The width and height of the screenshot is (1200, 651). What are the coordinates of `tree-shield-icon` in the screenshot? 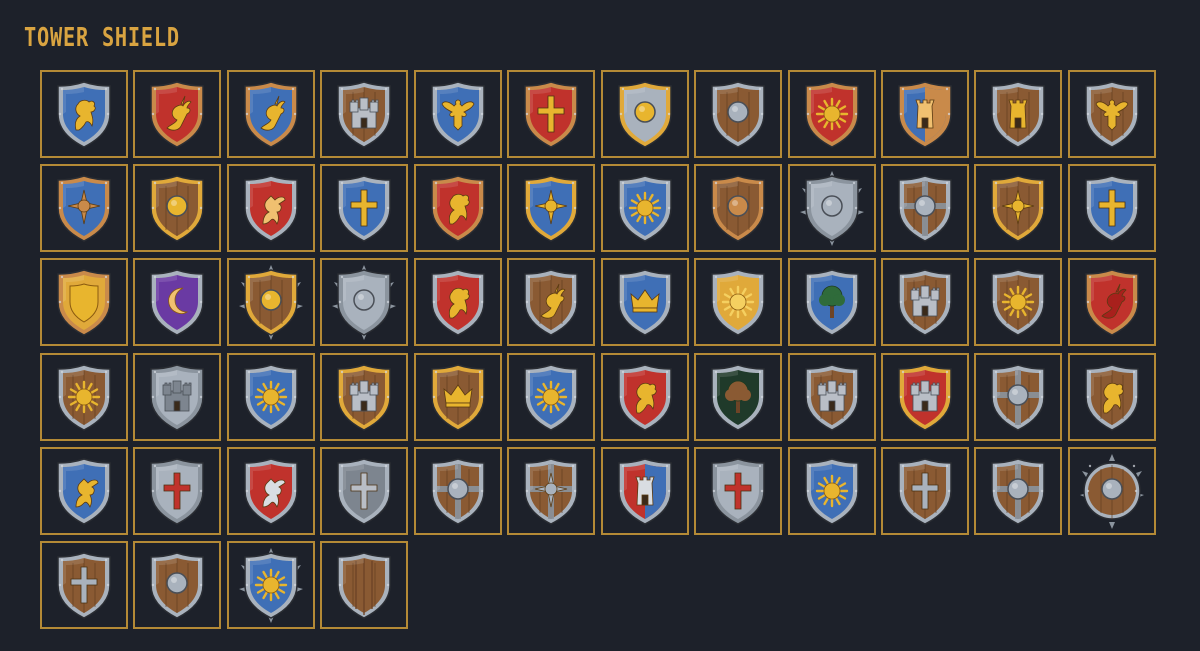 It's located at (738, 397).